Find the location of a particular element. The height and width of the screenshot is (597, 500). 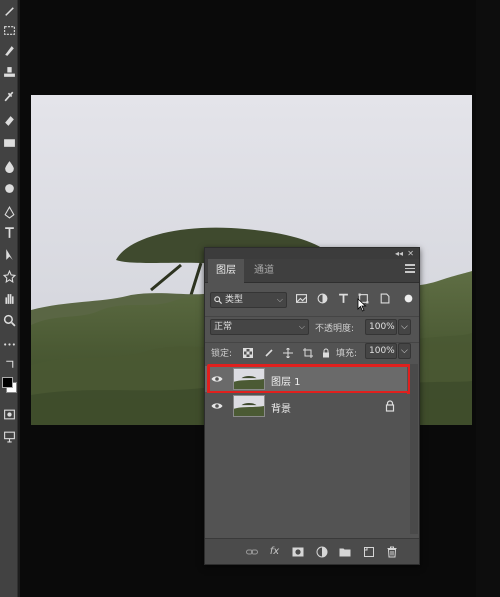

group-folder-icon is located at coordinates (344, 551).